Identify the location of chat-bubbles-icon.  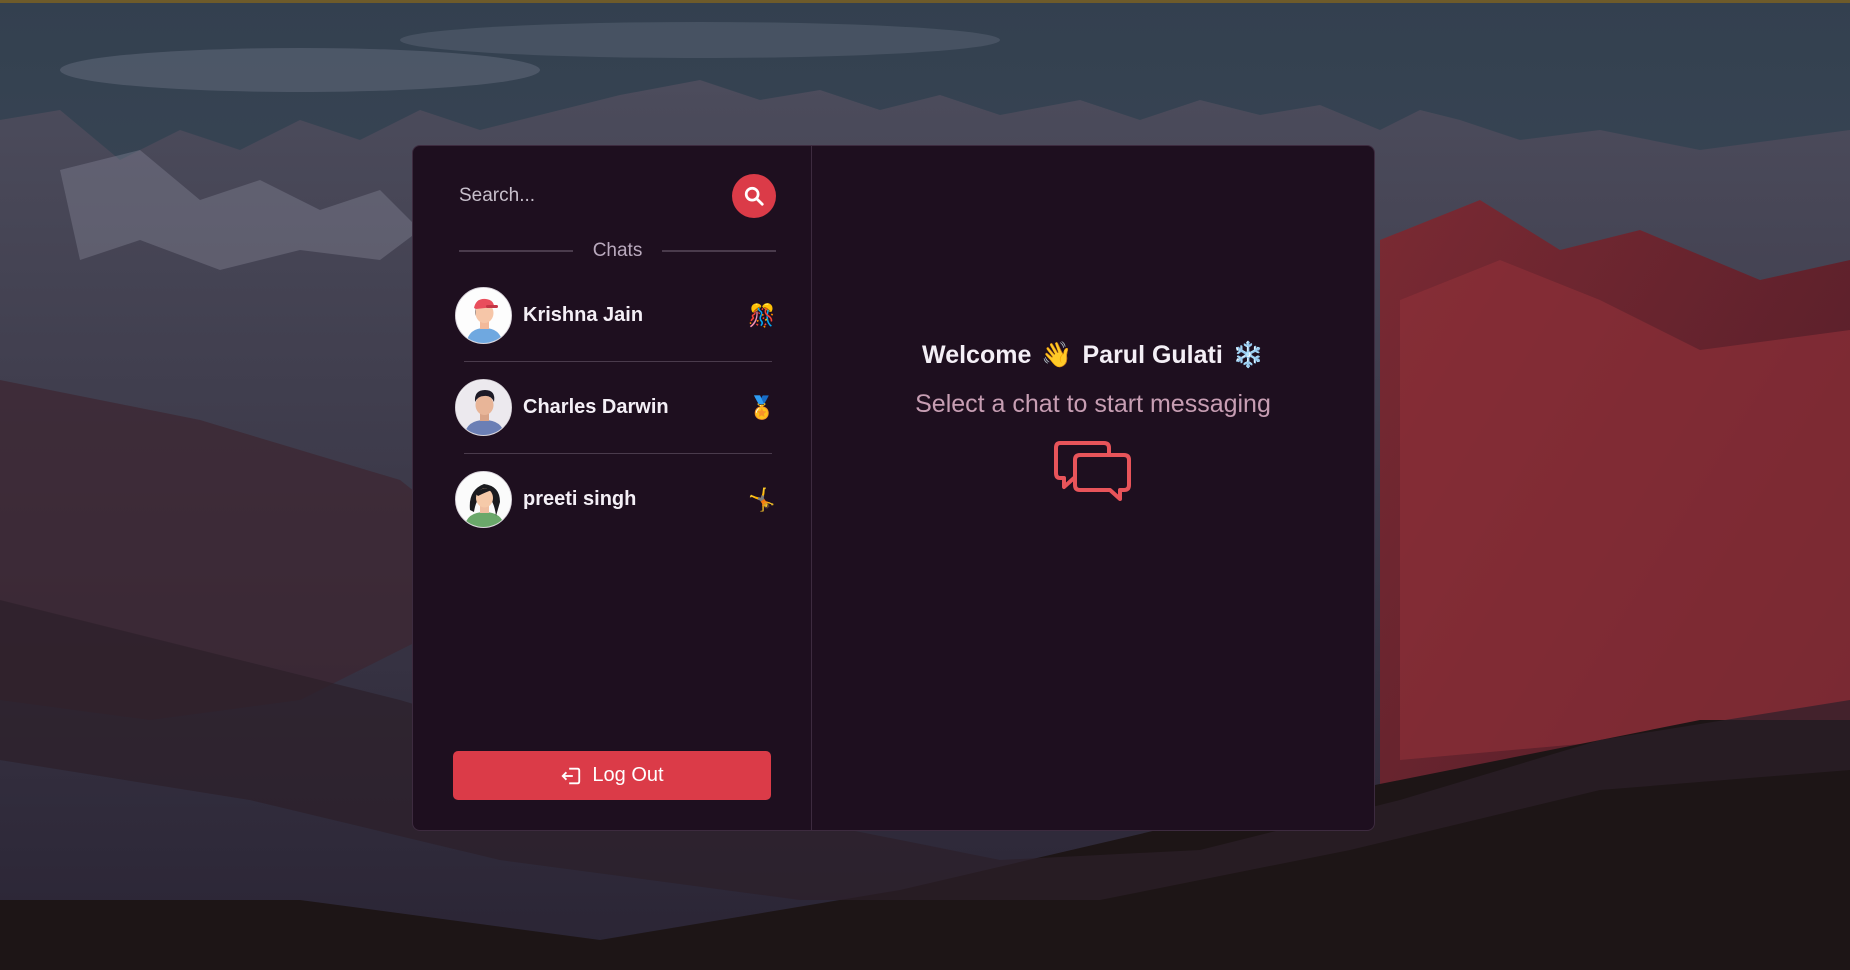
(1092, 471).